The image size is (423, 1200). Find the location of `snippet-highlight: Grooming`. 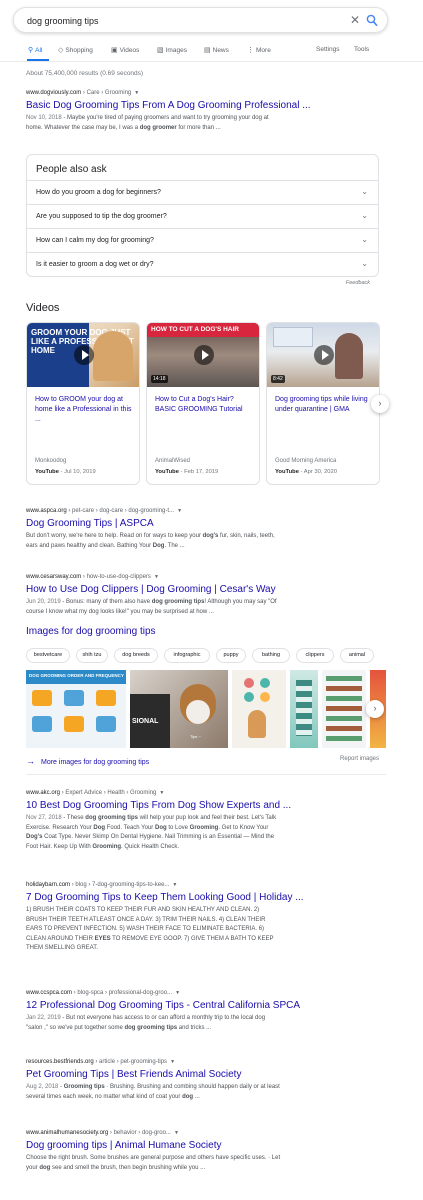

snippet-highlight: Grooming is located at coordinates (204, 827).